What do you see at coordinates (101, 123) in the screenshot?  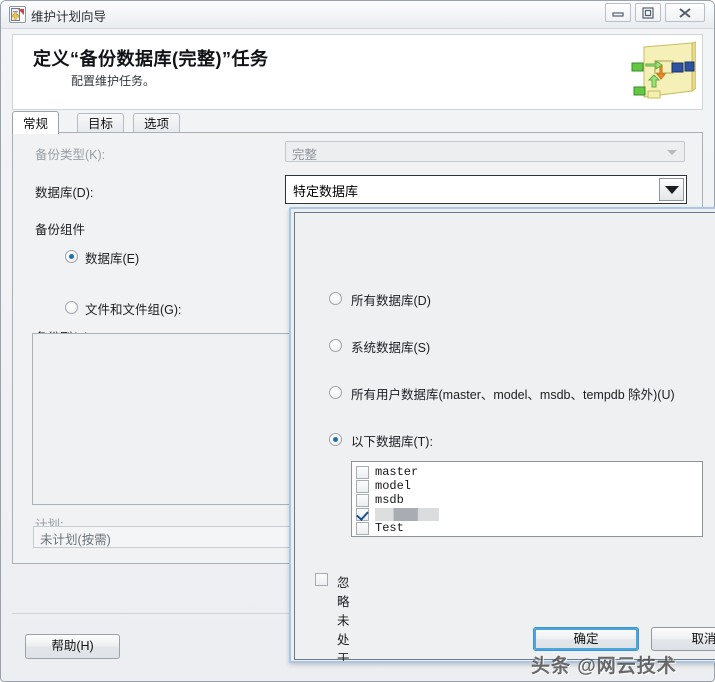 I see `tab-destination: 目标` at bounding box center [101, 123].